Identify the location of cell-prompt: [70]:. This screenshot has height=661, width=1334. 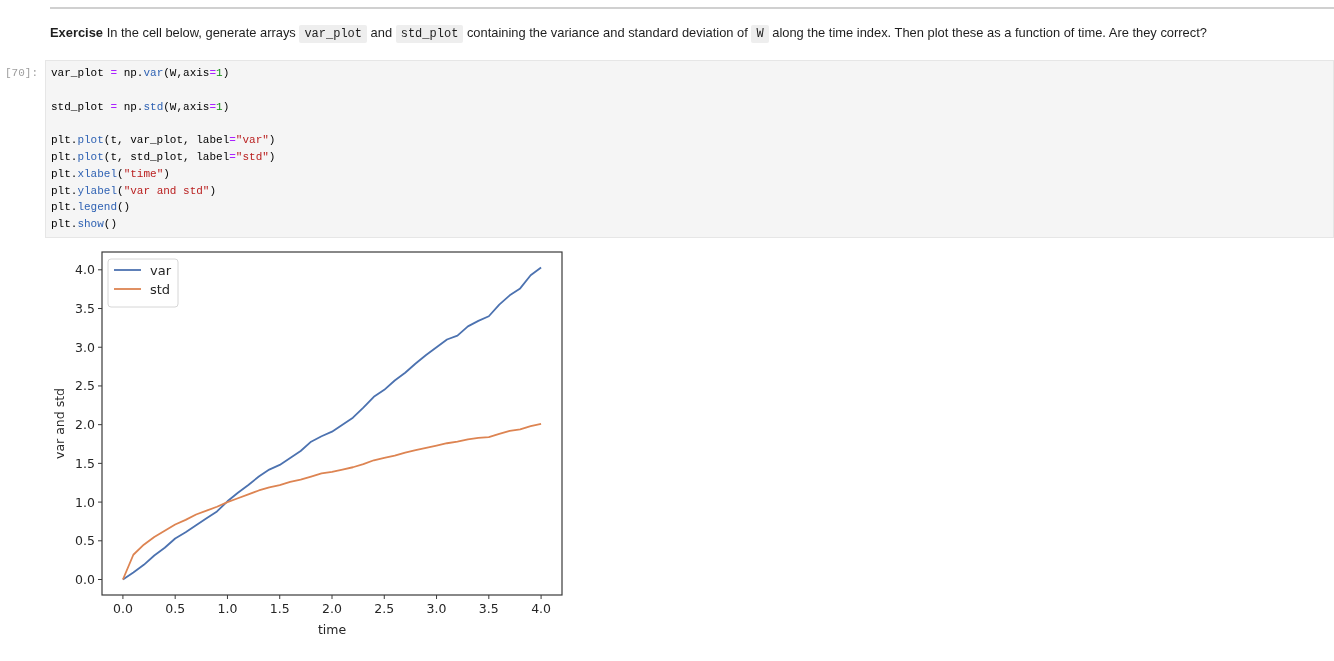
(21, 73).